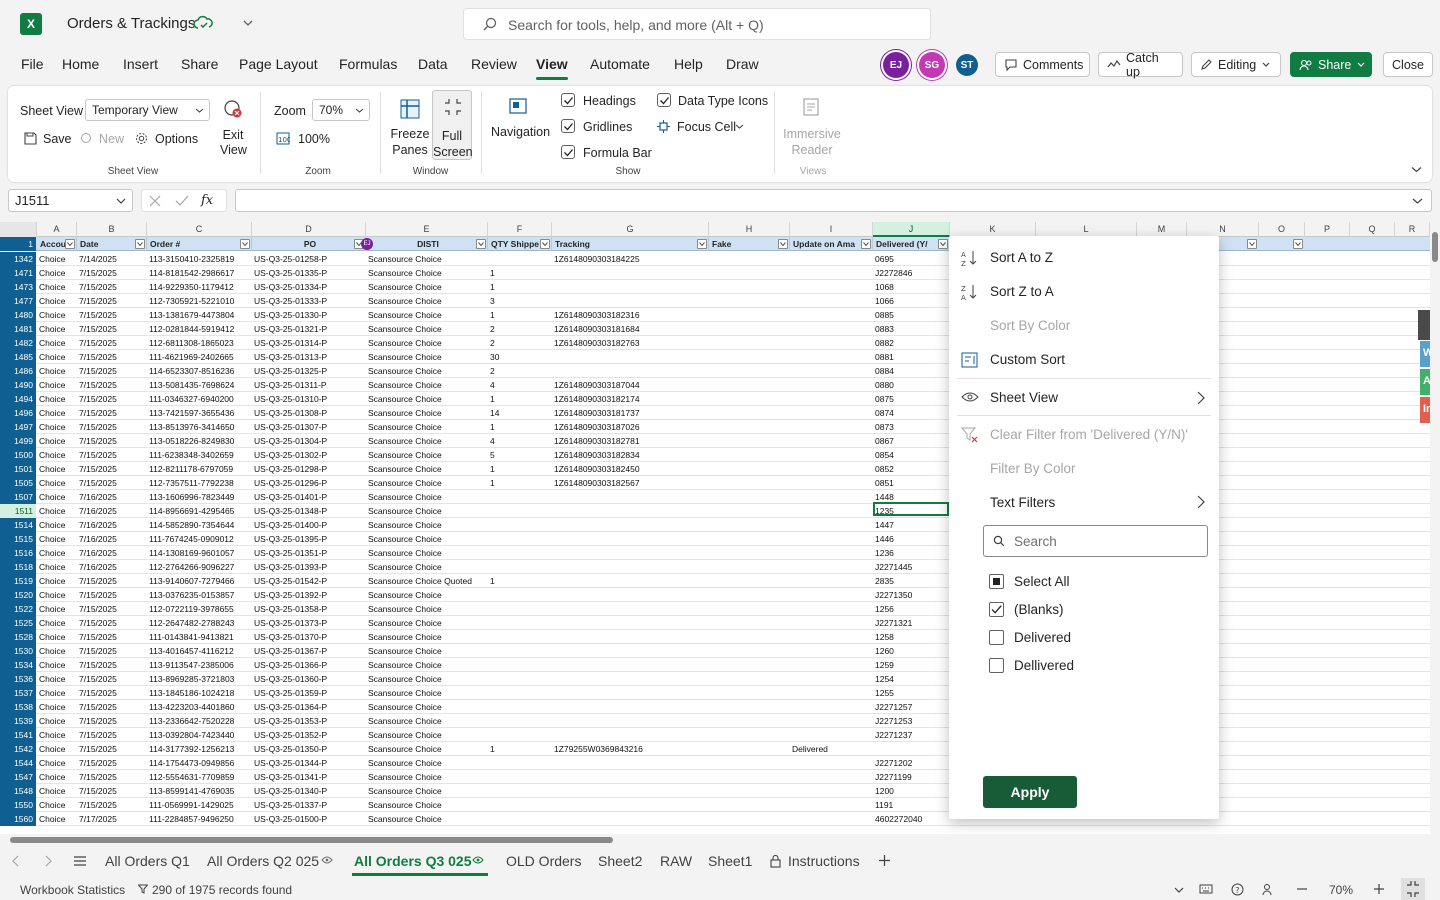 The image size is (1440, 900). Describe the element at coordinates (911, 609) in the screenshot. I see `table-cell: 1256` at that location.